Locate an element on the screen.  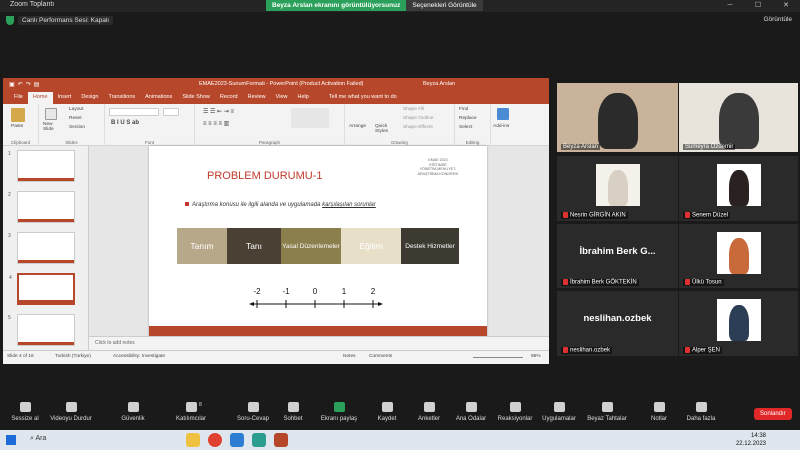
slide-thumbnail: 1 is located at coordinates (41, 166).